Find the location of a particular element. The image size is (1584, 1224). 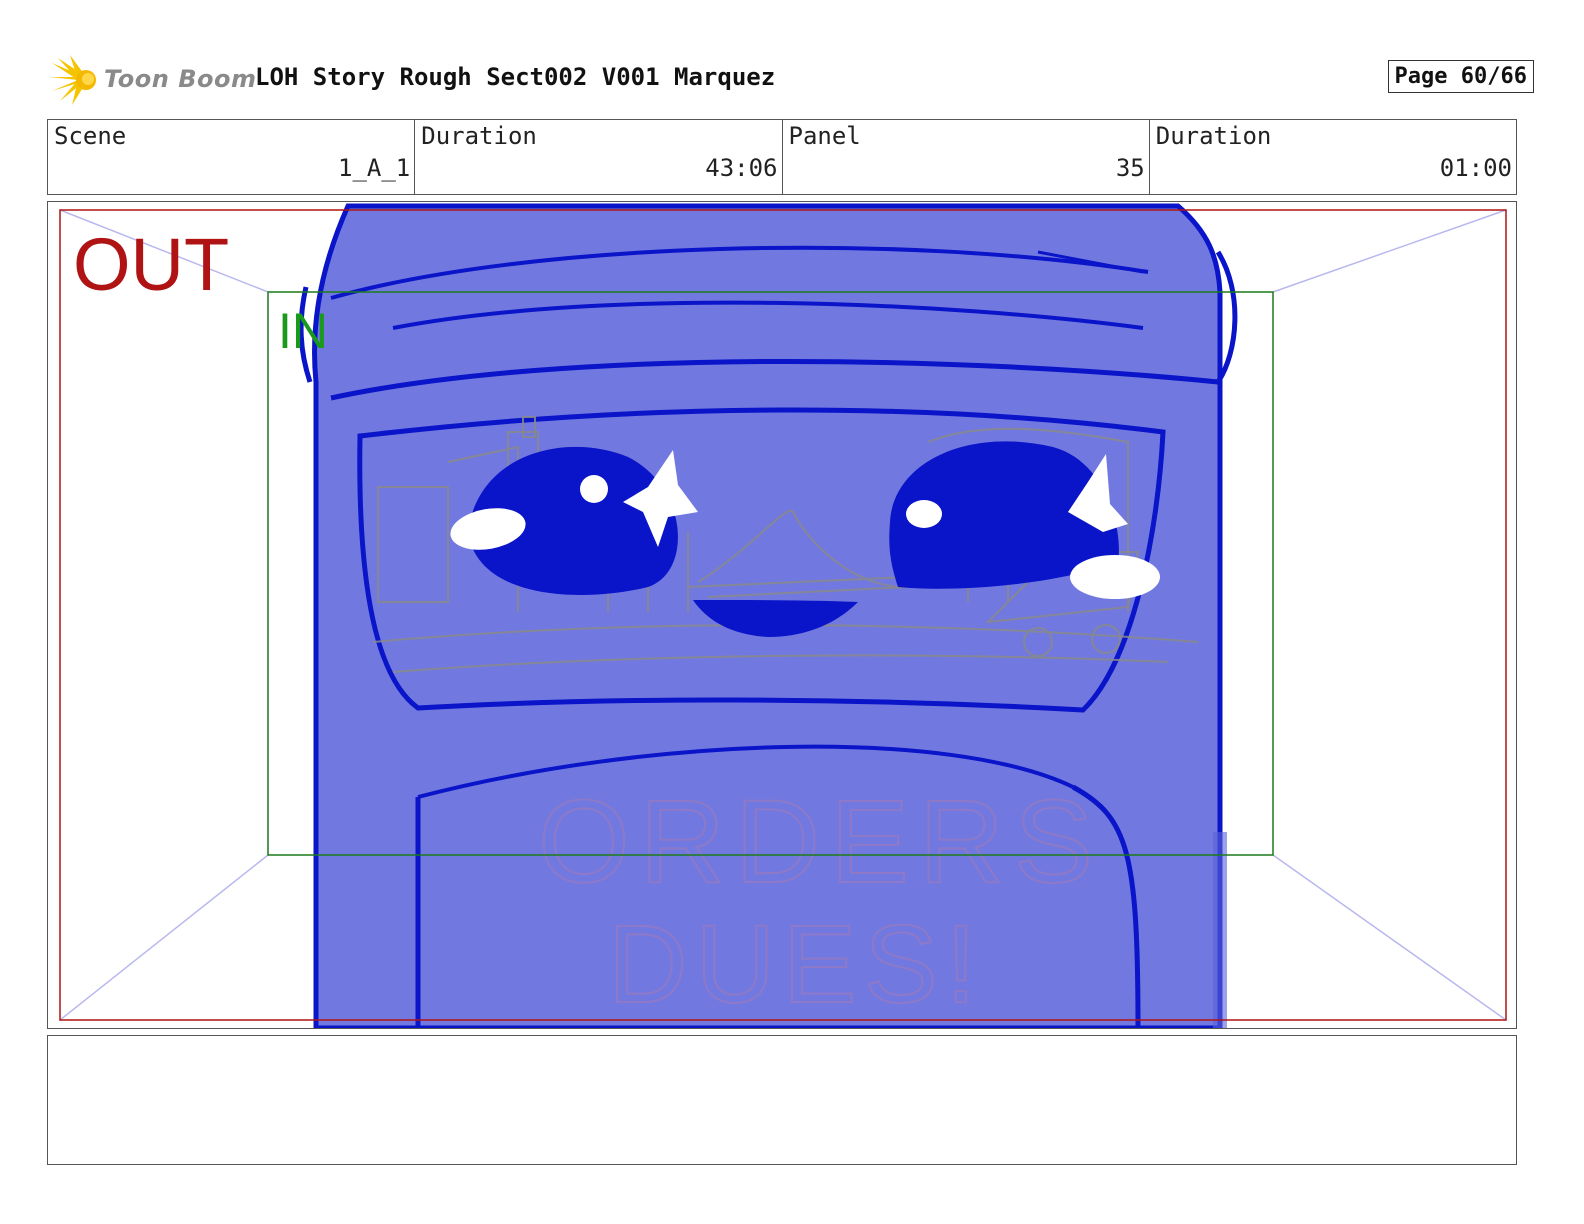

sign-line2: DUES! is located at coordinates (796, 964).